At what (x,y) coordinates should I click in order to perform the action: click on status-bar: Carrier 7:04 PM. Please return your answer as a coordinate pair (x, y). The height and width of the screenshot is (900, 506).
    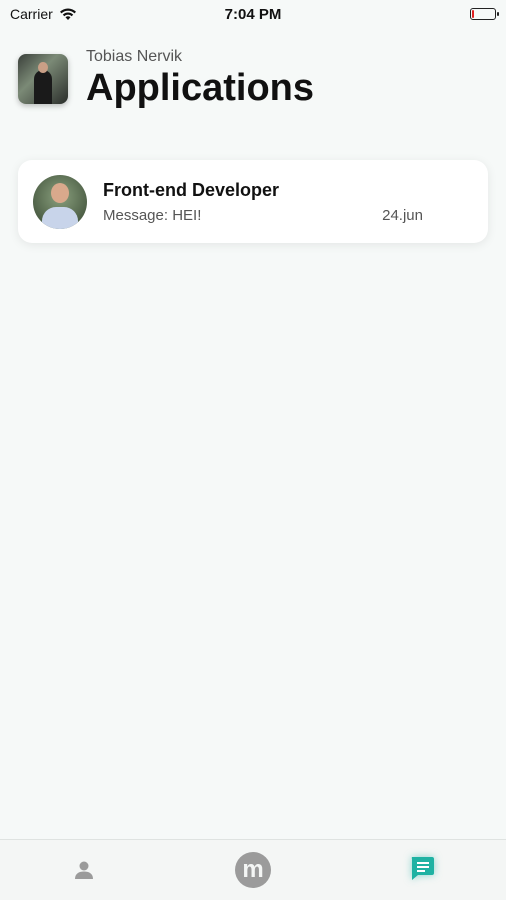
    Looking at the image, I should click on (253, 14).